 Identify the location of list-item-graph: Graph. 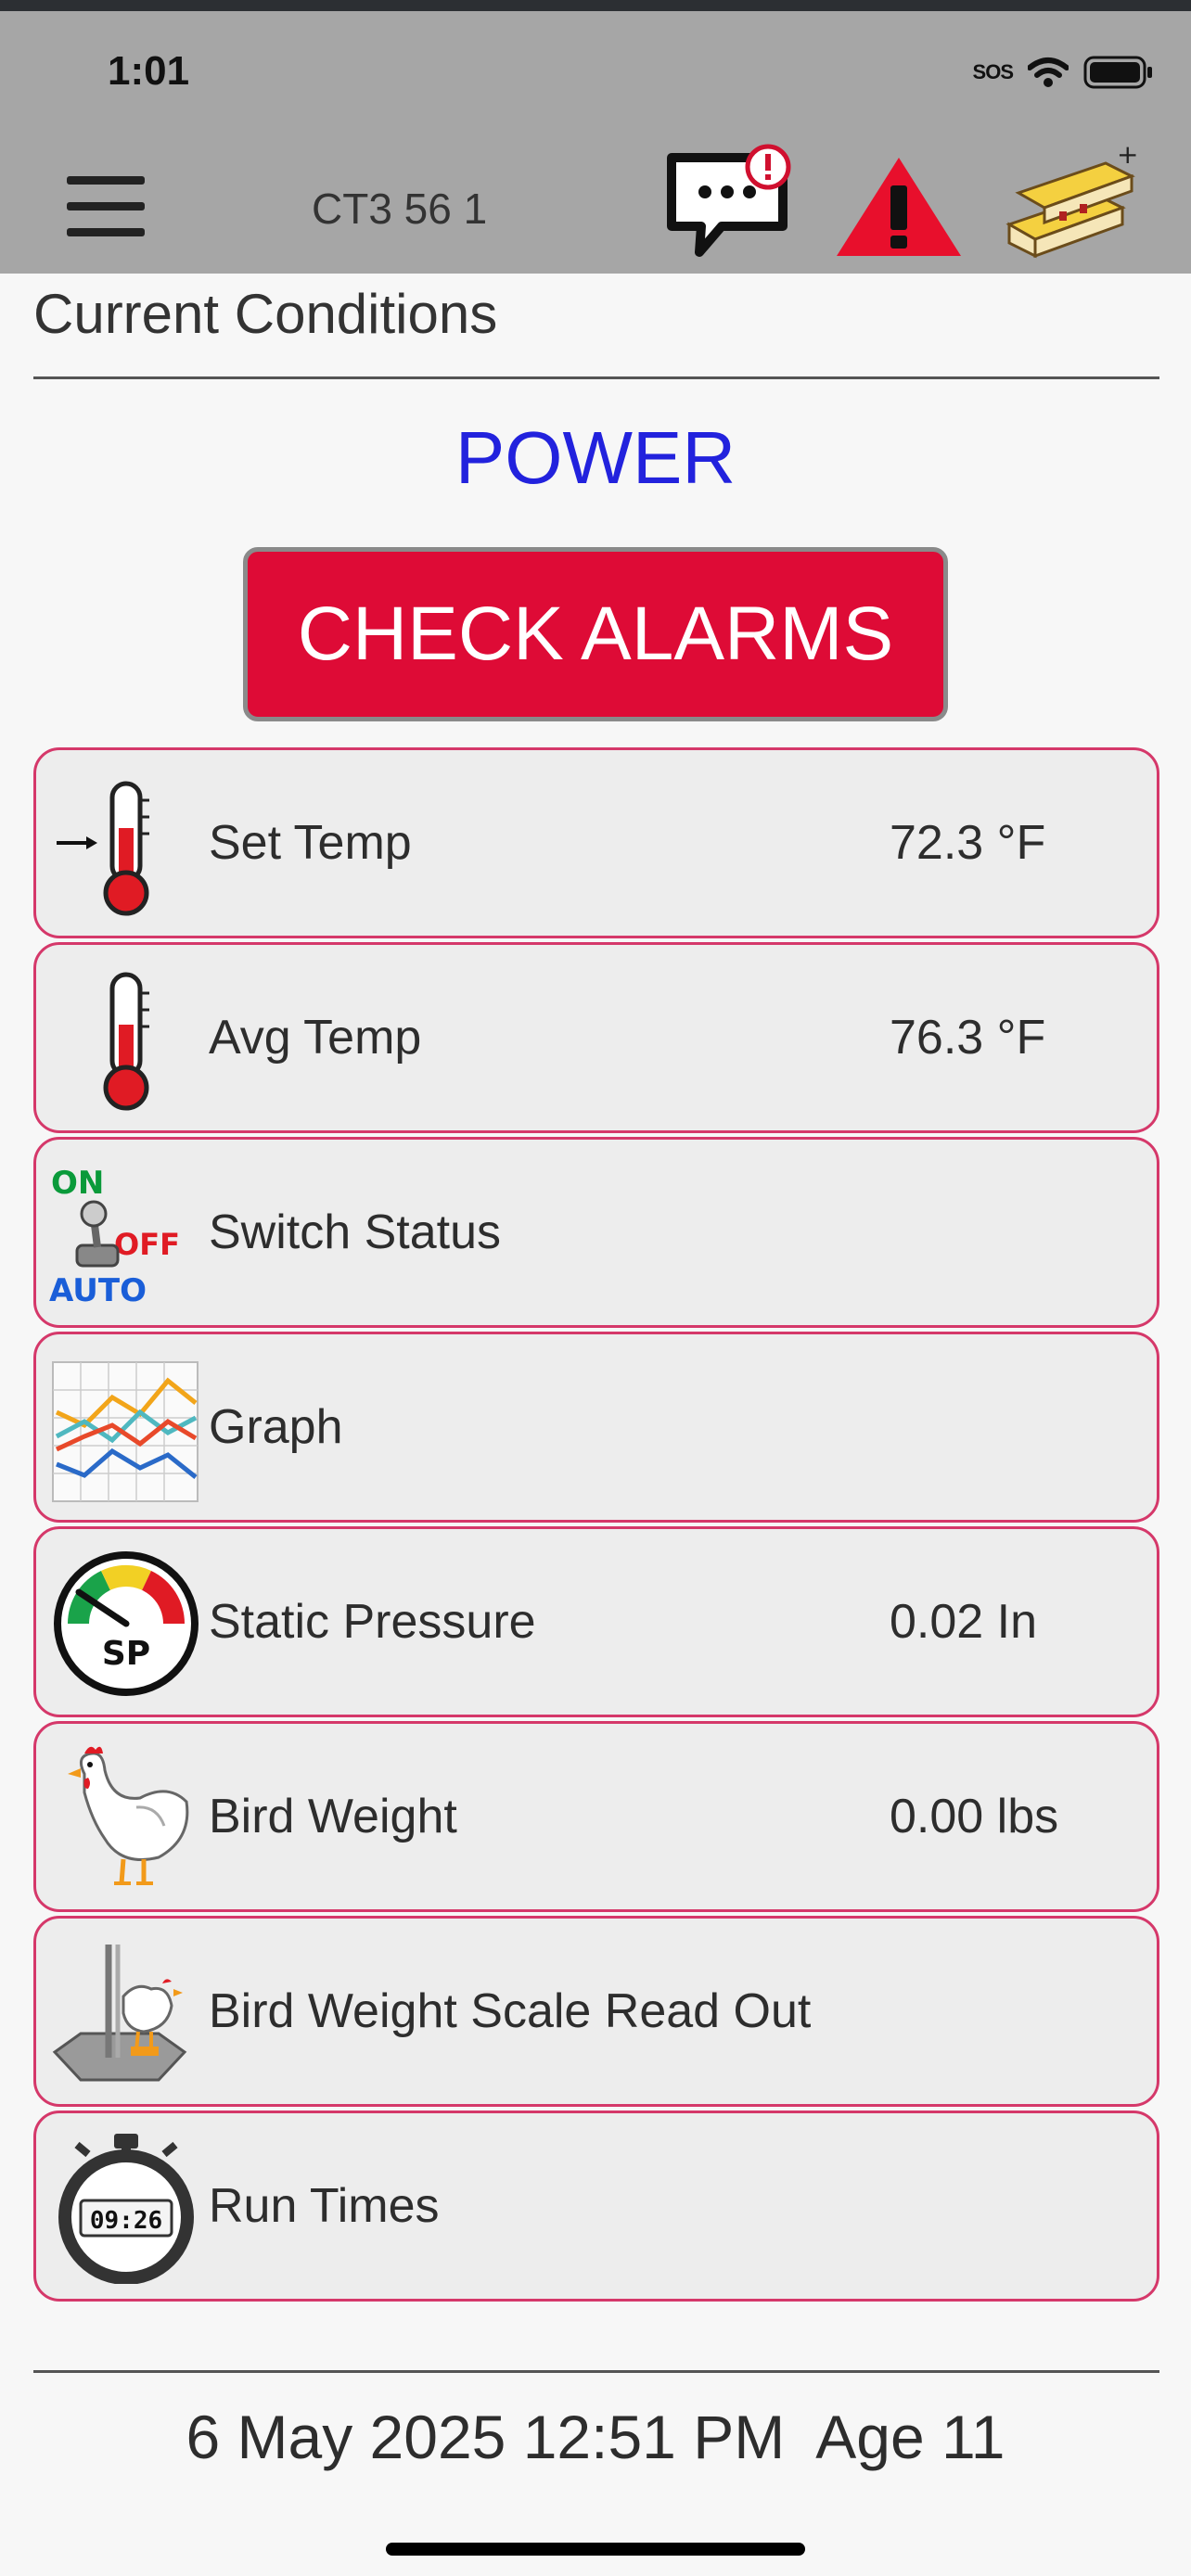
(596, 1427).